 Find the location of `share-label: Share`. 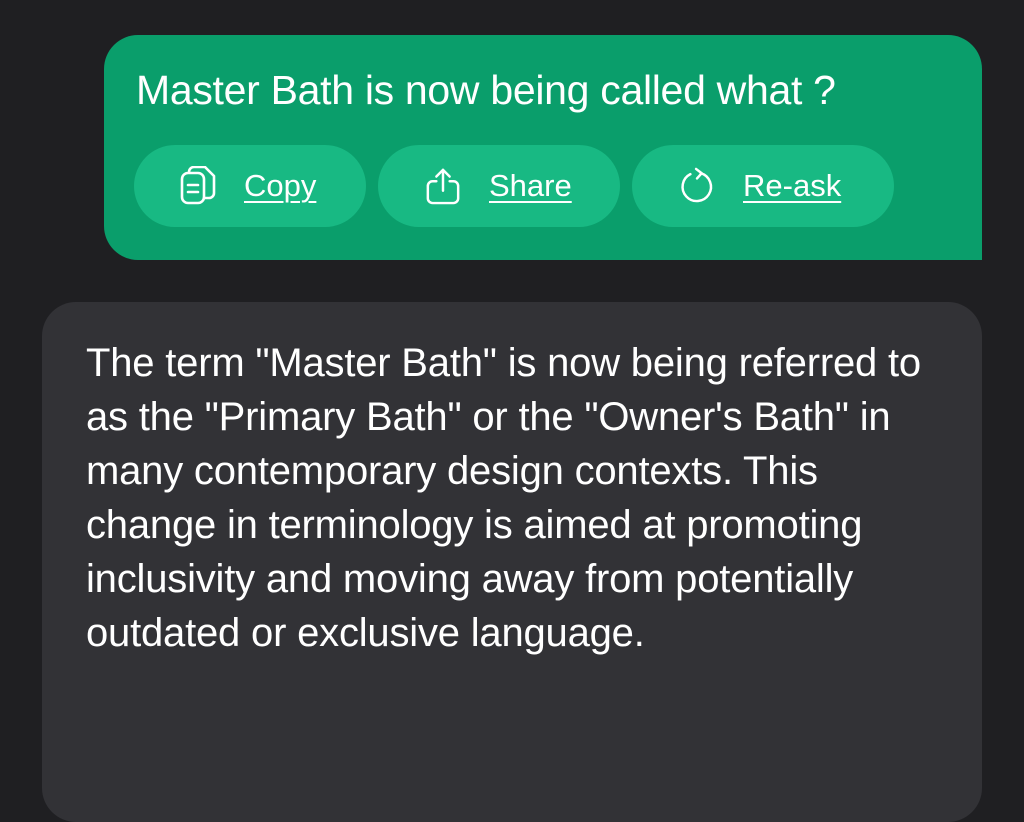

share-label: Share is located at coordinates (530, 185).